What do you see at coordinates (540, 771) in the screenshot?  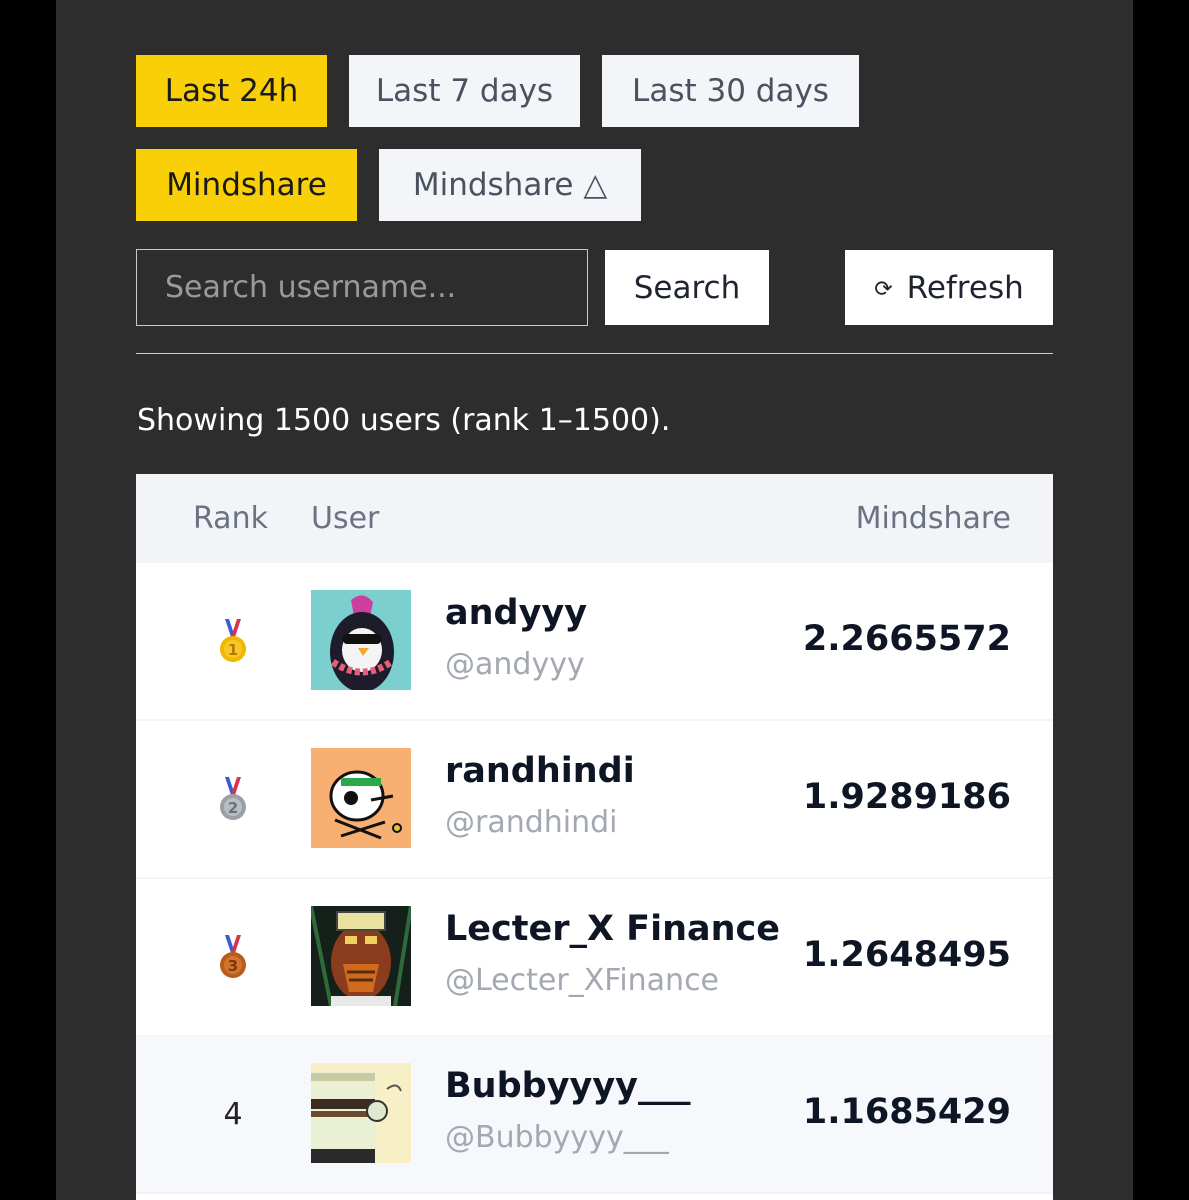 I see `user-display-name: randhindi` at bounding box center [540, 771].